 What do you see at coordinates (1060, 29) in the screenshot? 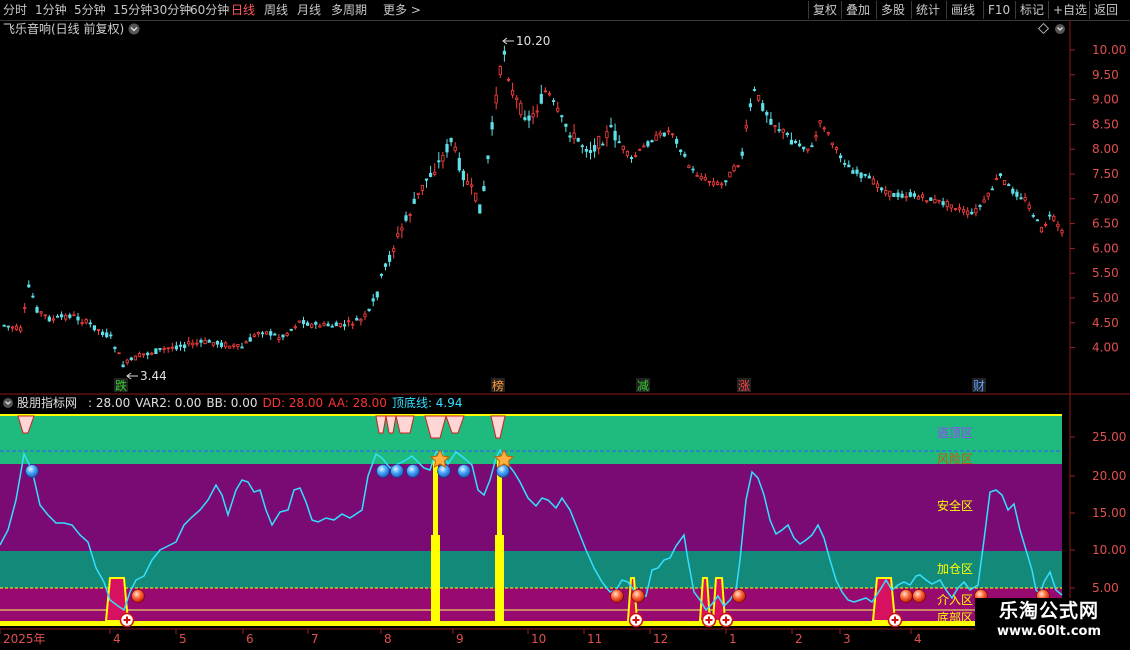
I see `panel-menu-icon` at bounding box center [1060, 29].